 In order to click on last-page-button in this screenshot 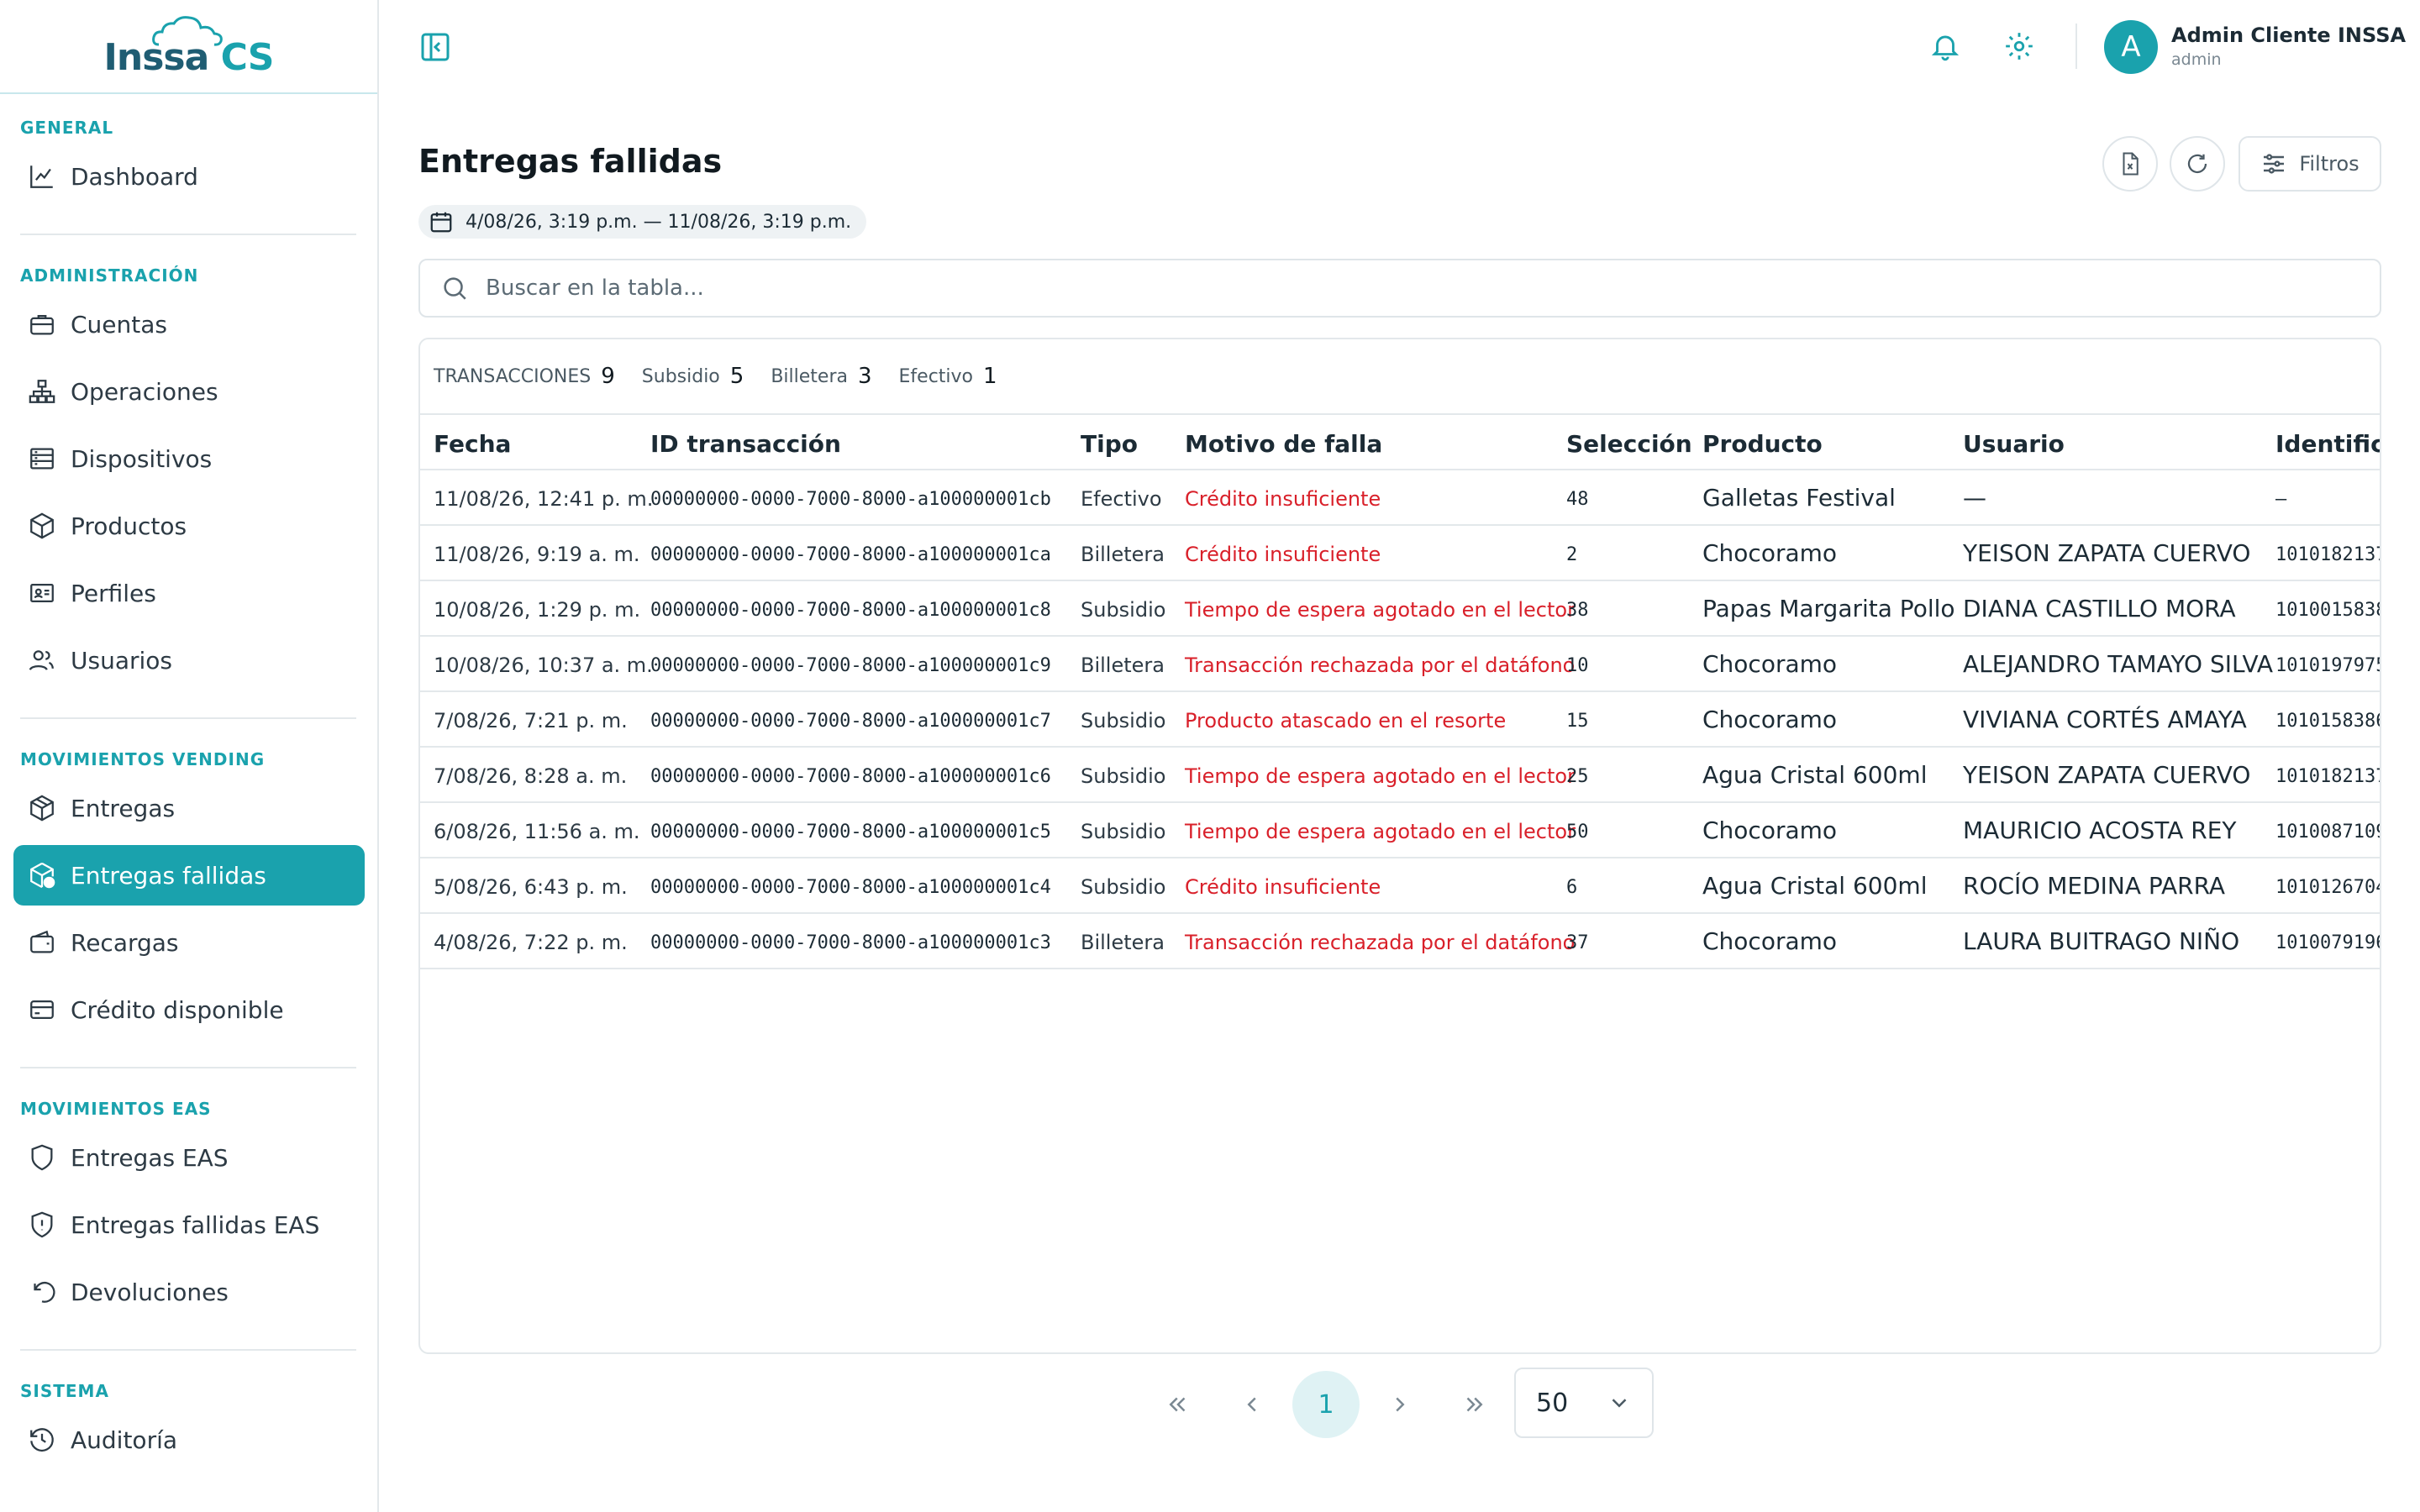, I will do `click(1473, 1404)`.